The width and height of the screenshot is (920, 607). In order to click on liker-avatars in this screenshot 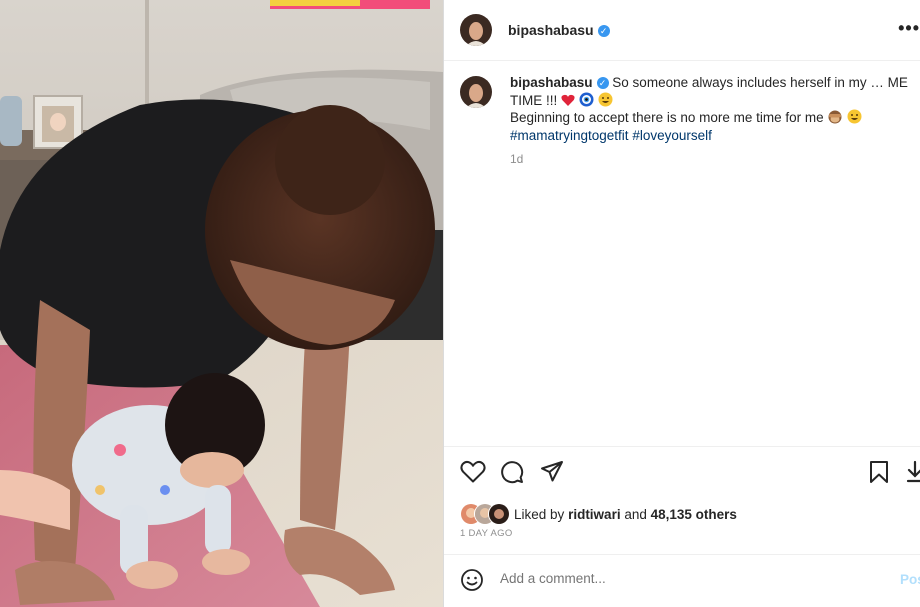, I will do `click(485, 514)`.